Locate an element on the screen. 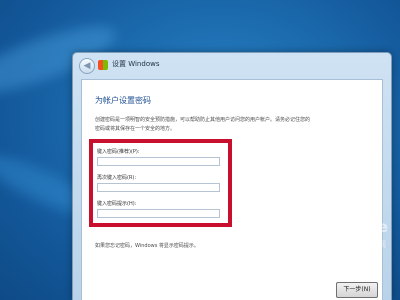 This screenshot has width=400, height=300. password-input is located at coordinates (158, 161).